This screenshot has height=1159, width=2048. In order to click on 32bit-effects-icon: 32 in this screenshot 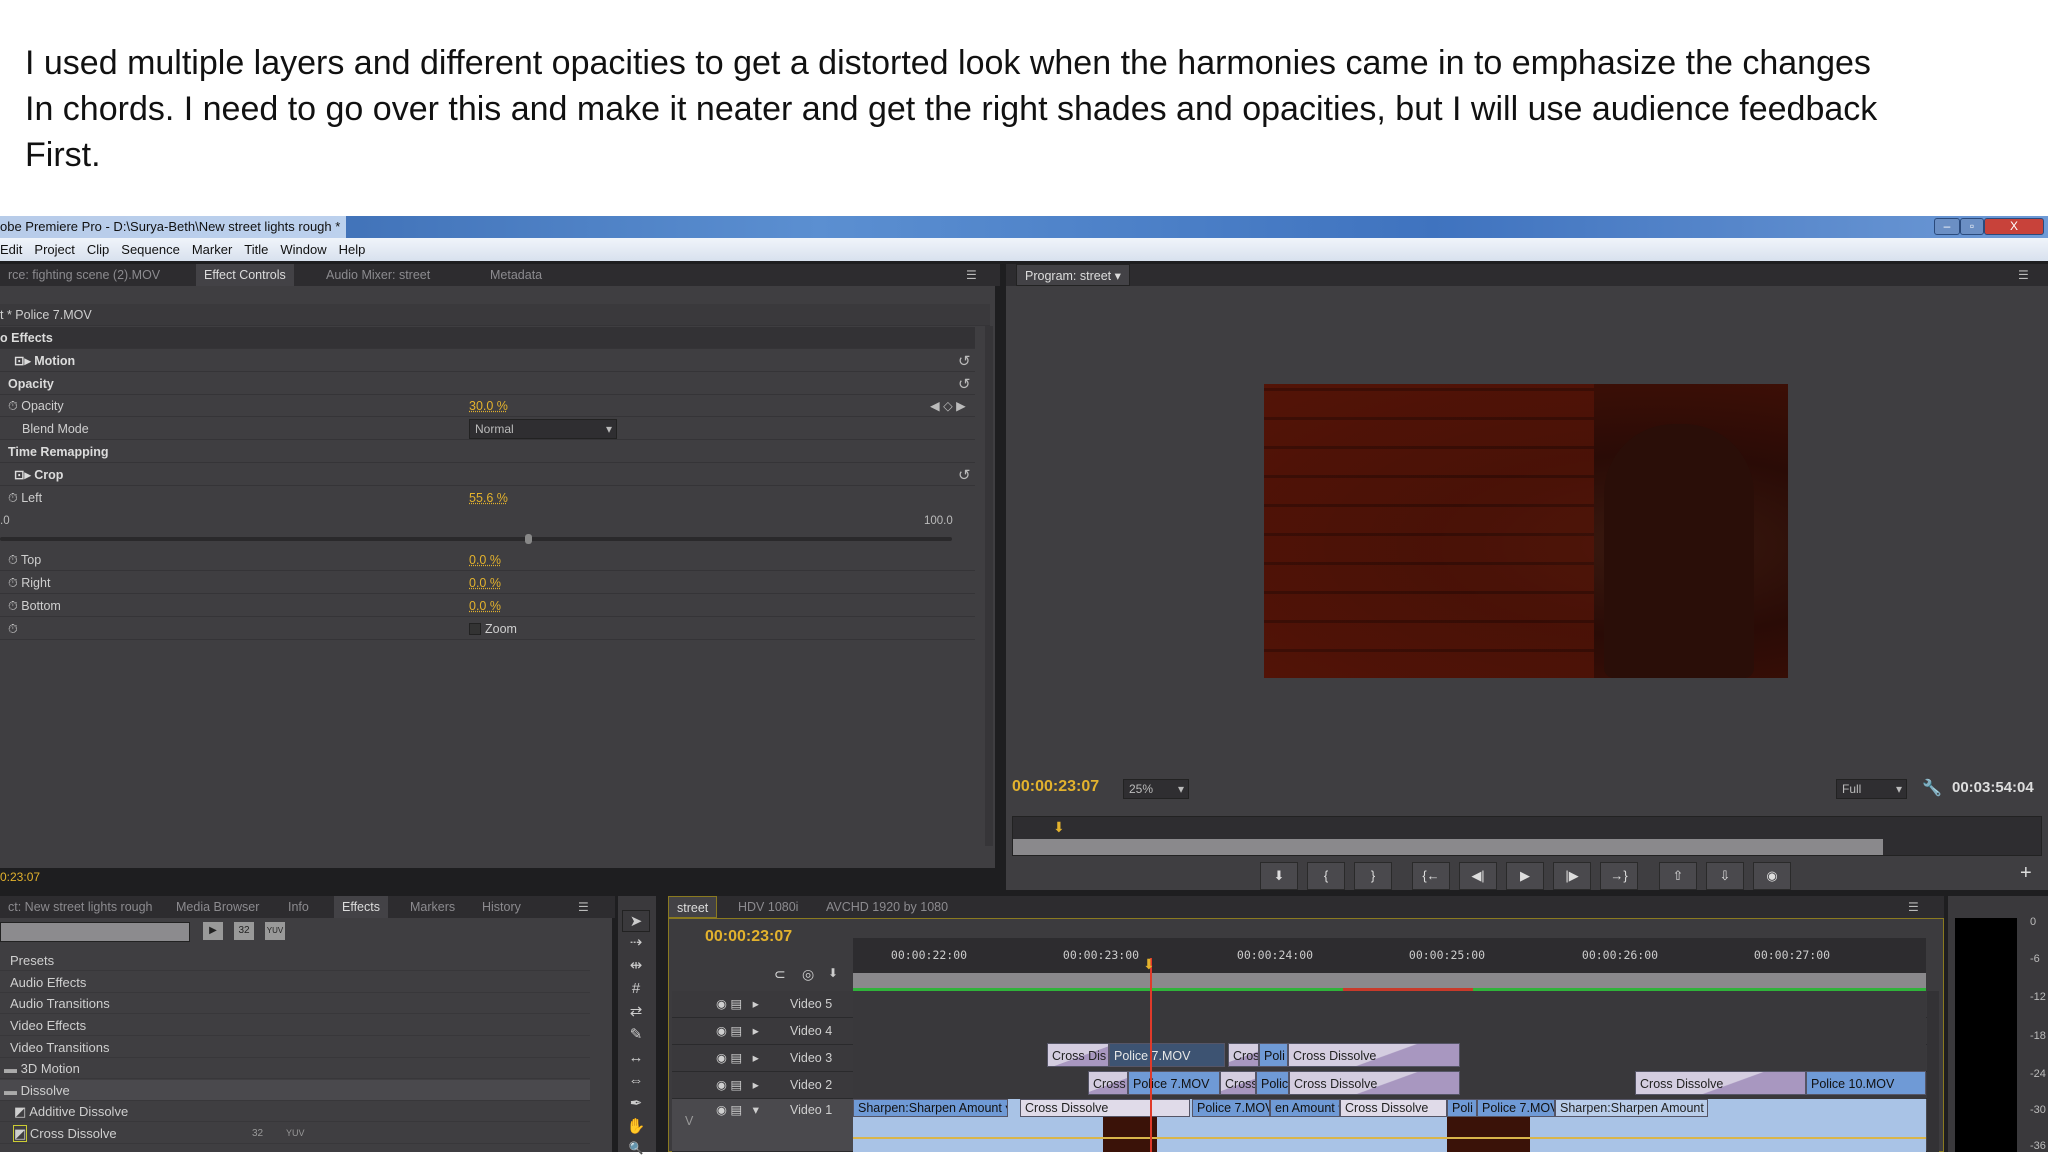, I will do `click(244, 931)`.